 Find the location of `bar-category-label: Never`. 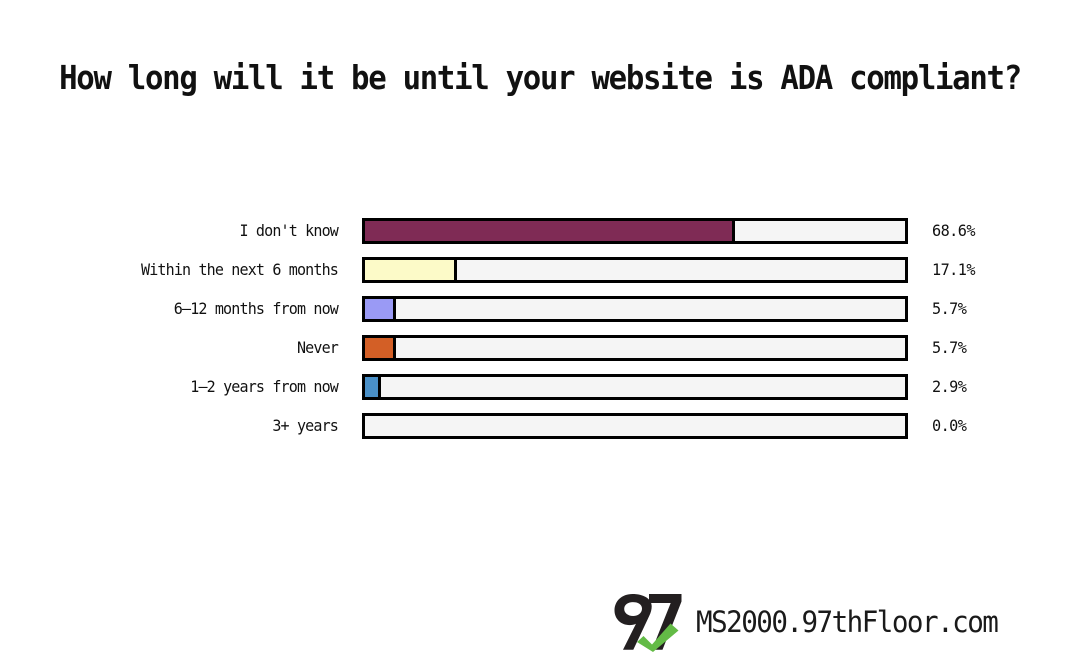

bar-category-label: Never is located at coordinates (317, 347).